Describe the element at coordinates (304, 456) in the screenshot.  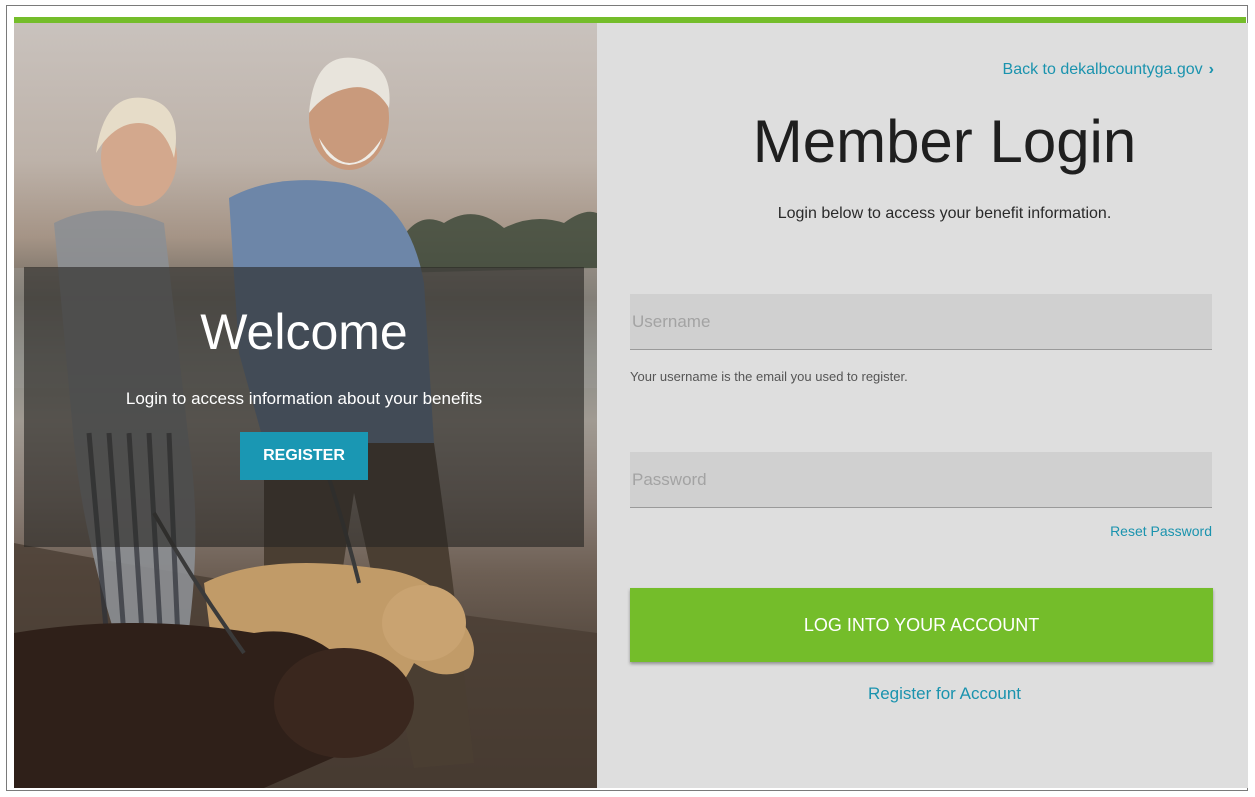
I see `register-button: REGISTER` at that location.